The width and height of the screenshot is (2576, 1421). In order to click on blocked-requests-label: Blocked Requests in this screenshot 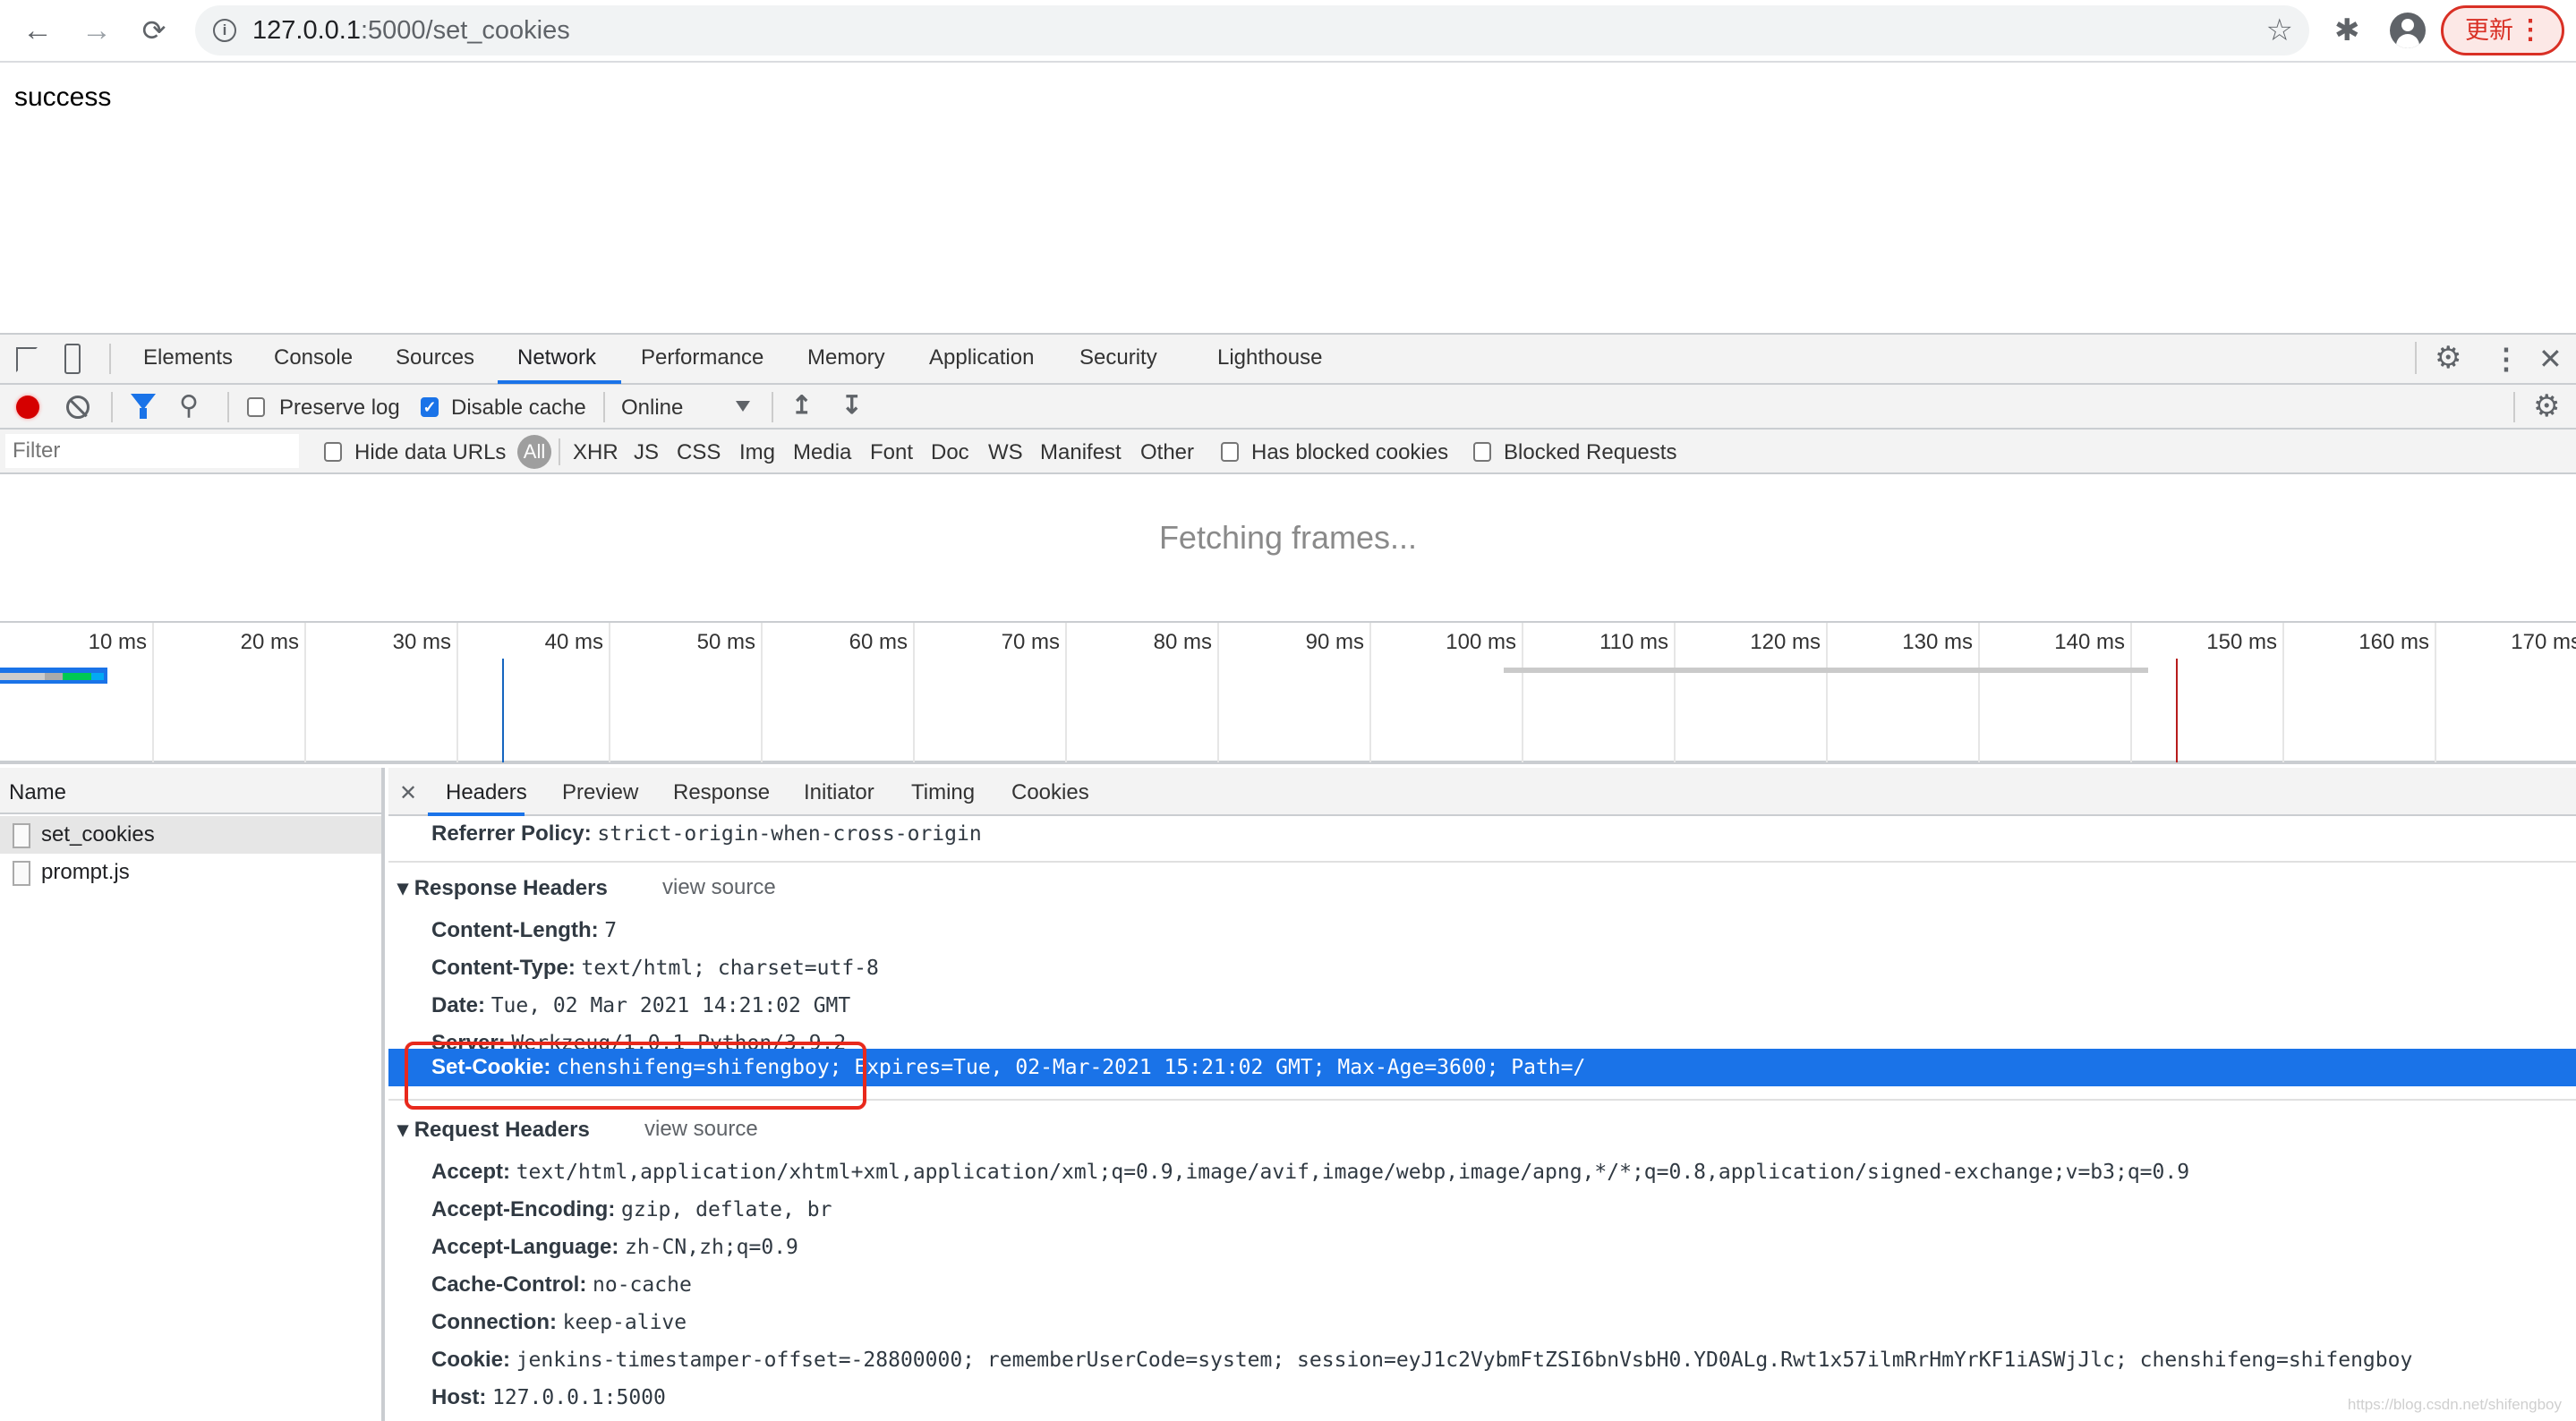, I will do `click(1590, 452)`.